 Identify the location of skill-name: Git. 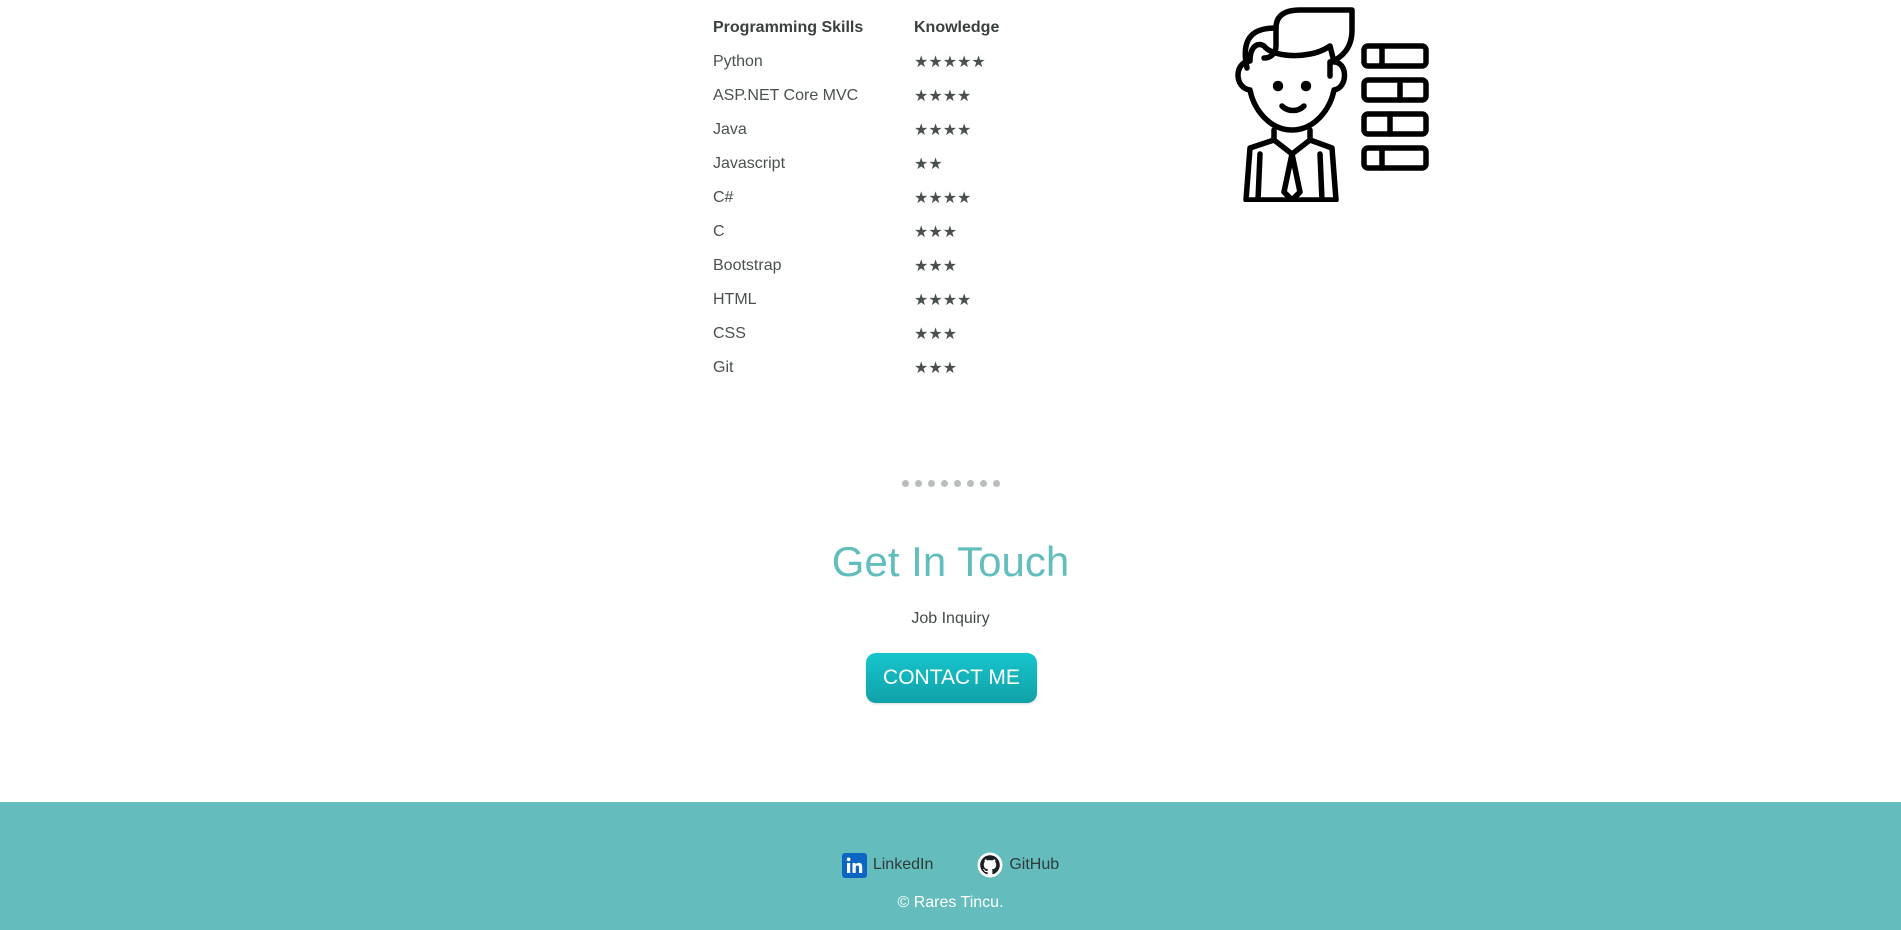
(723, 367).